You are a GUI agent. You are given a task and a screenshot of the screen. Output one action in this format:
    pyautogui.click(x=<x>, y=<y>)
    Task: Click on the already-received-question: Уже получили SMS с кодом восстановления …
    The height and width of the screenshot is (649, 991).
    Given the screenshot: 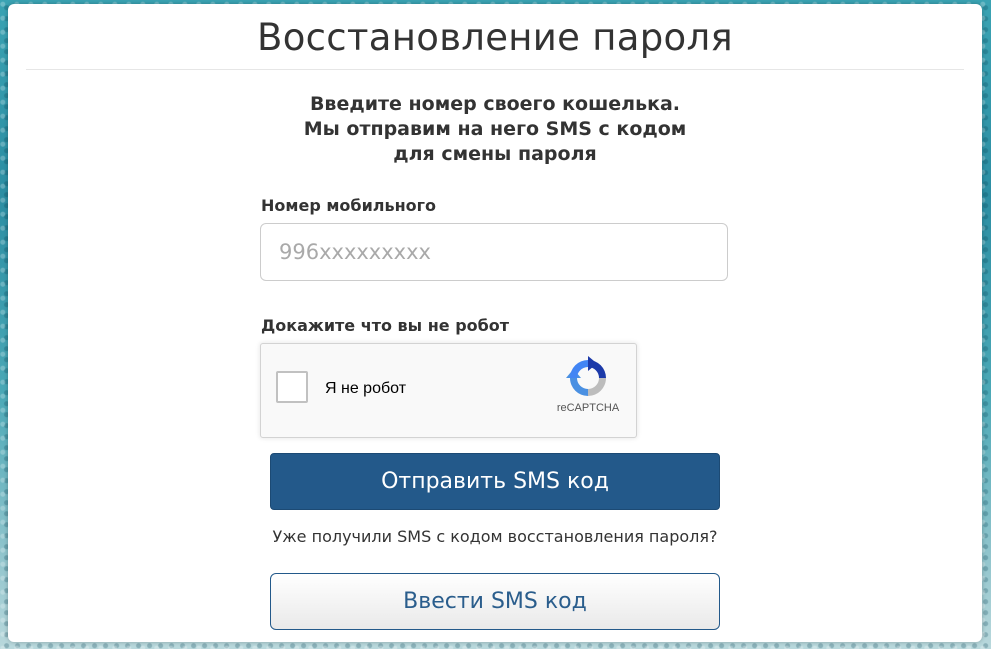 What is the action you would take?
    pyautogui.click(x=495, y=536)
    